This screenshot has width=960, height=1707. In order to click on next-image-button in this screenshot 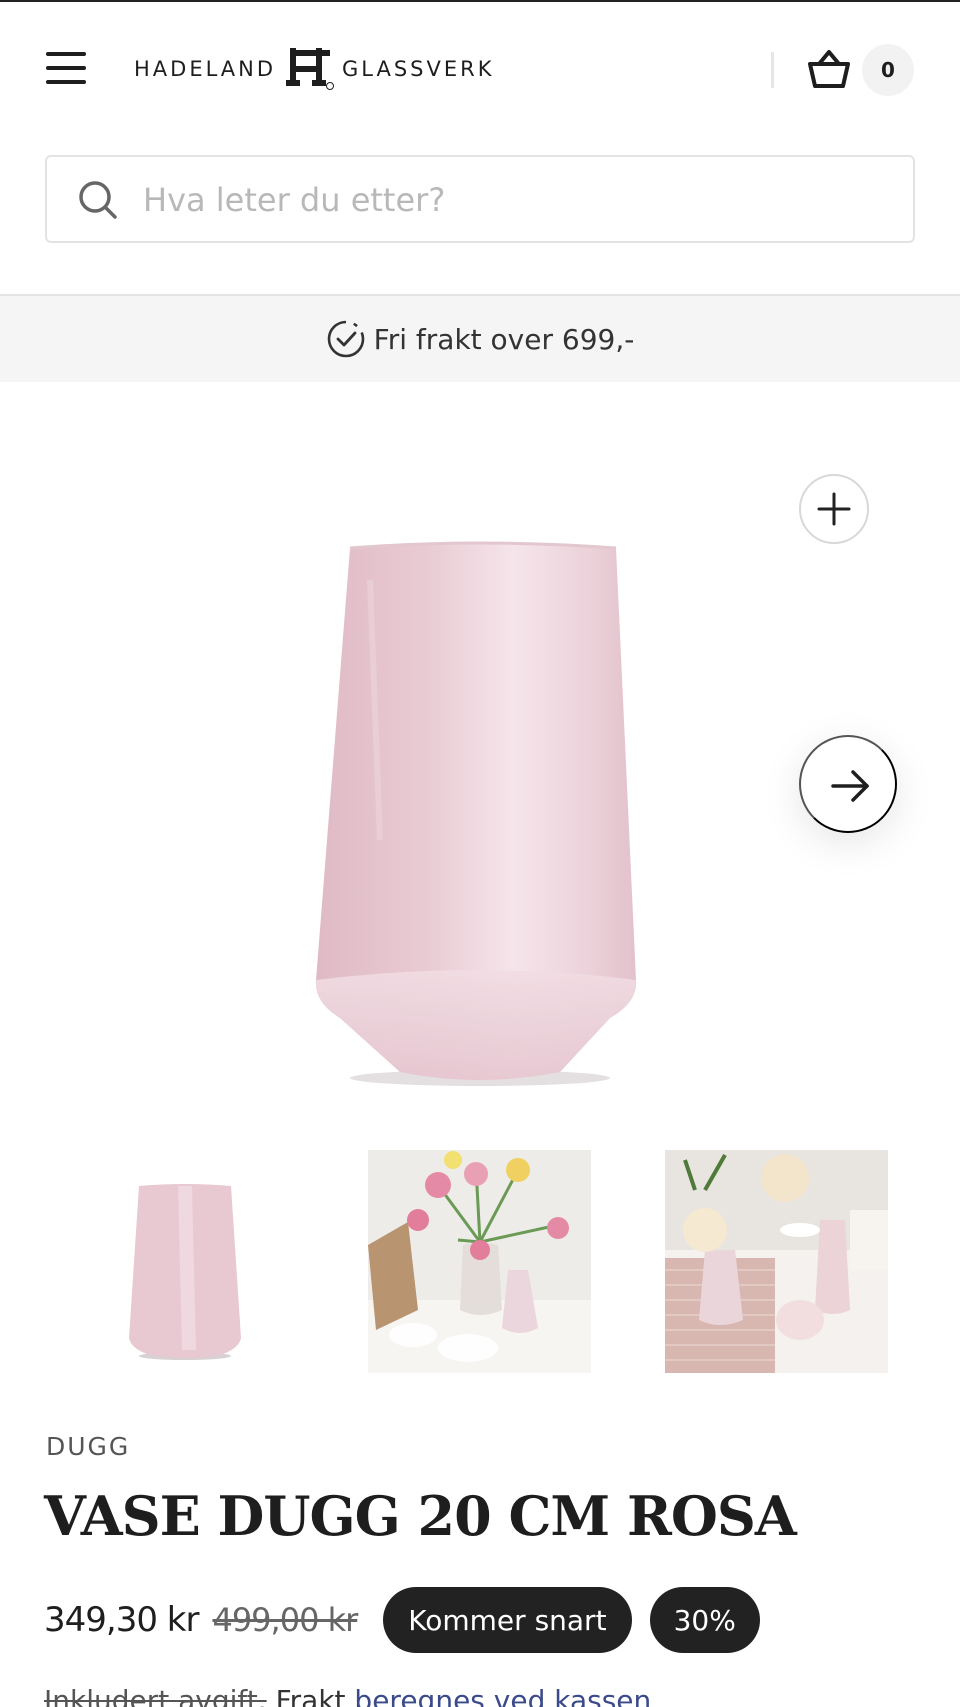, I will do `click(848, 784)`.